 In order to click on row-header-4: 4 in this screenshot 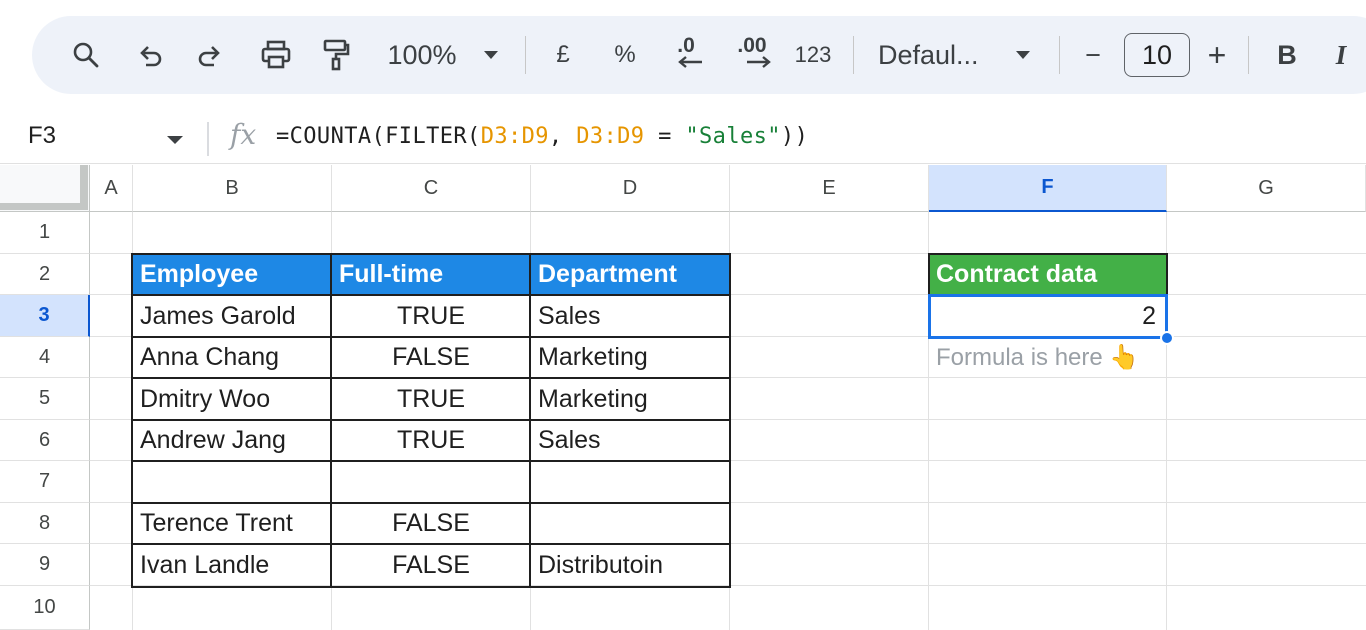, I will do `click(45, 357)`.